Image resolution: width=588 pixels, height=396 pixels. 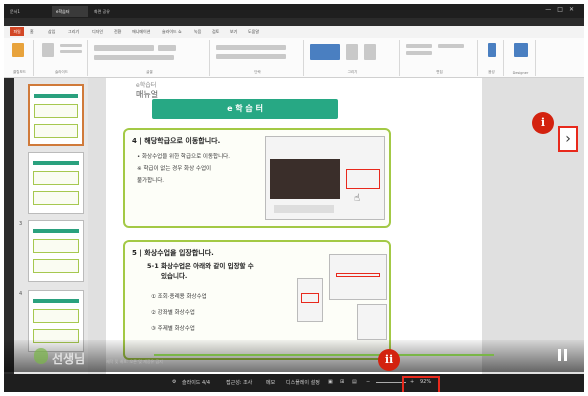 What do you see at coordinates (304, 209) in the screenshot?
I see `screenshot-icons` at bounding box center [304, 209].